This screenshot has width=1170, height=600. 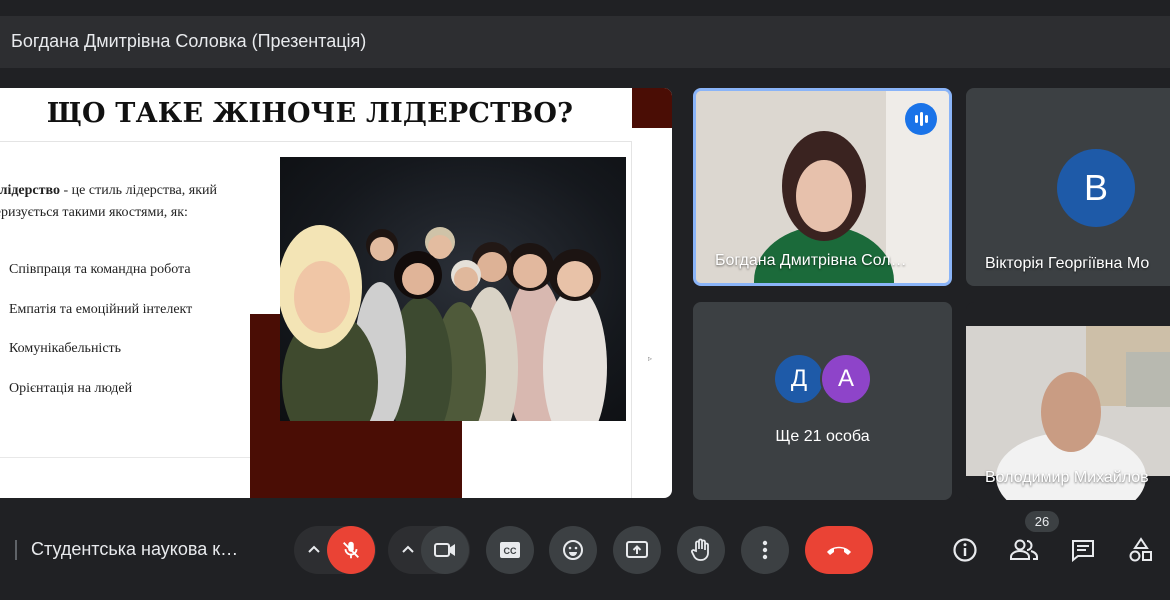 What do you see at coordinates (765, 550) in the screenshot?
I see `more-vert-icon` at bounding box center [765, 550].